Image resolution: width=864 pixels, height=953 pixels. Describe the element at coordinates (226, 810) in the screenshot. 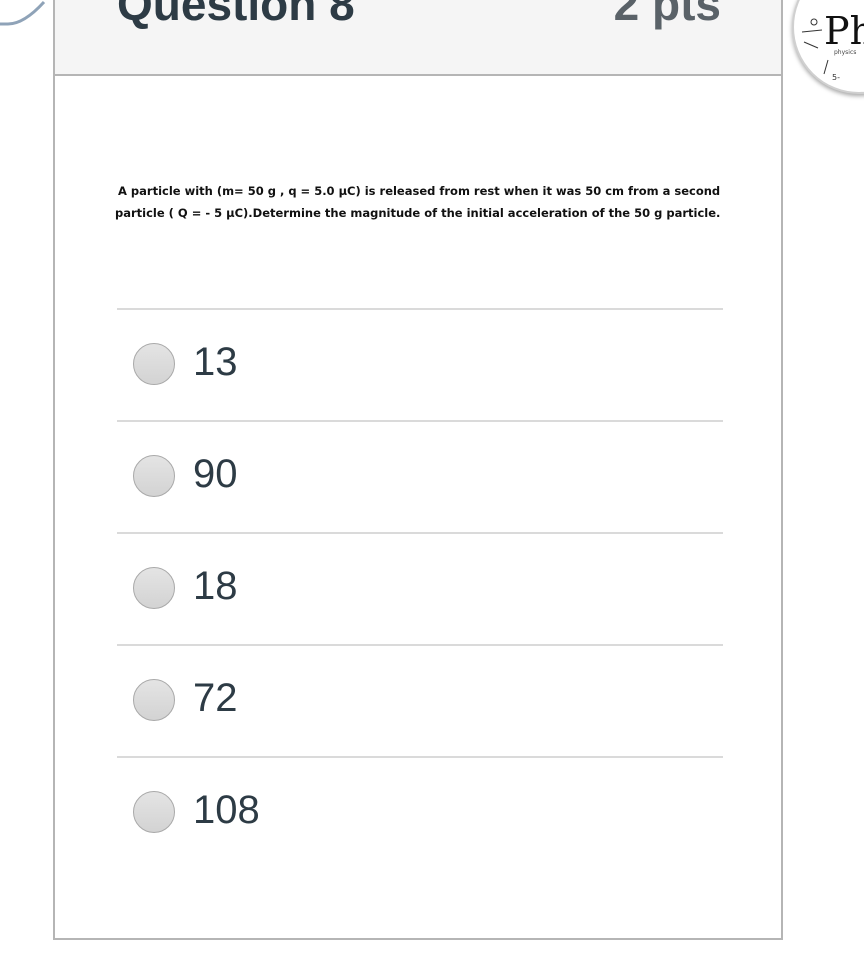

I see `answer-label: 108` at that location.